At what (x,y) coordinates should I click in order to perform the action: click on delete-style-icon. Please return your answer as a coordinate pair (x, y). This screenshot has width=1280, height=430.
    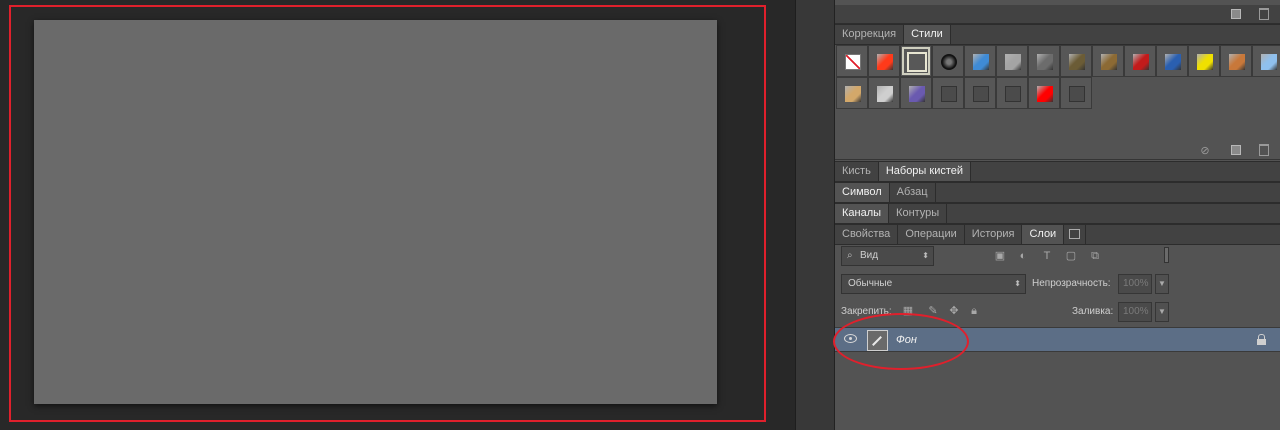
    Looking at the image, I should click on (1264, 150).